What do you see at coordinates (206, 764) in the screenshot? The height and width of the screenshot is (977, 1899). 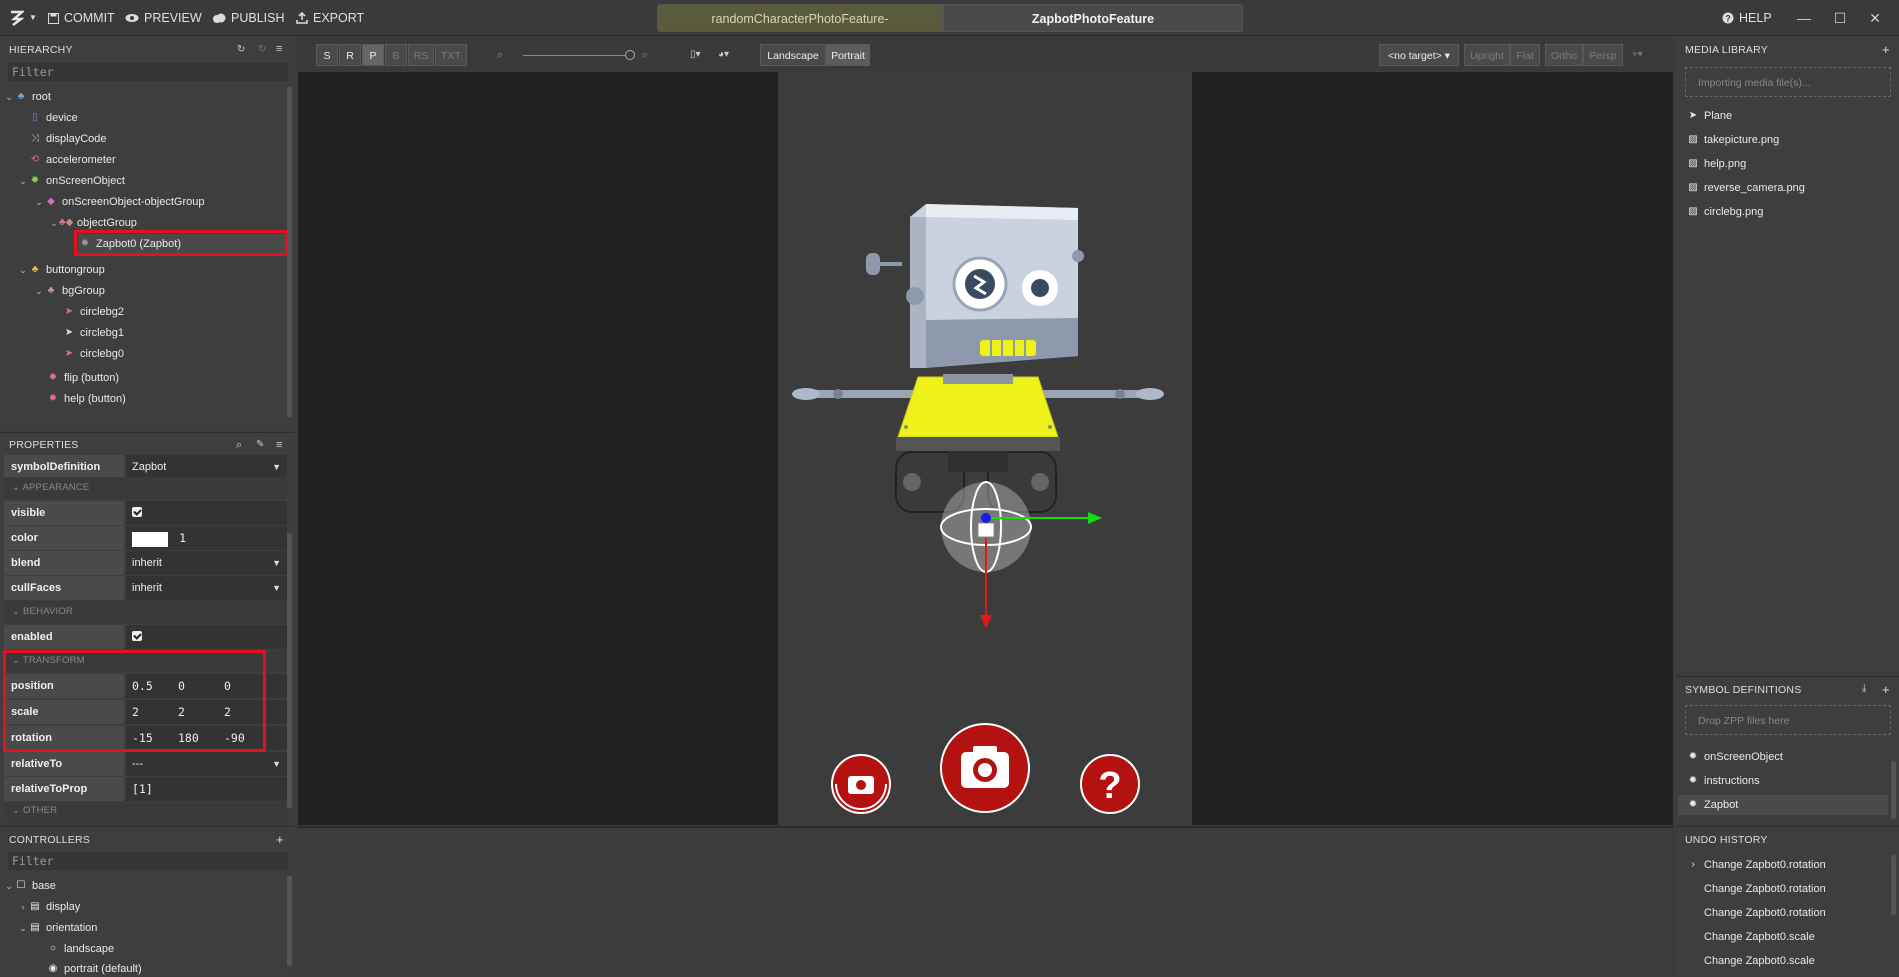 I see `relativeto-select: --- ▼` at bounding box center [206, 764].